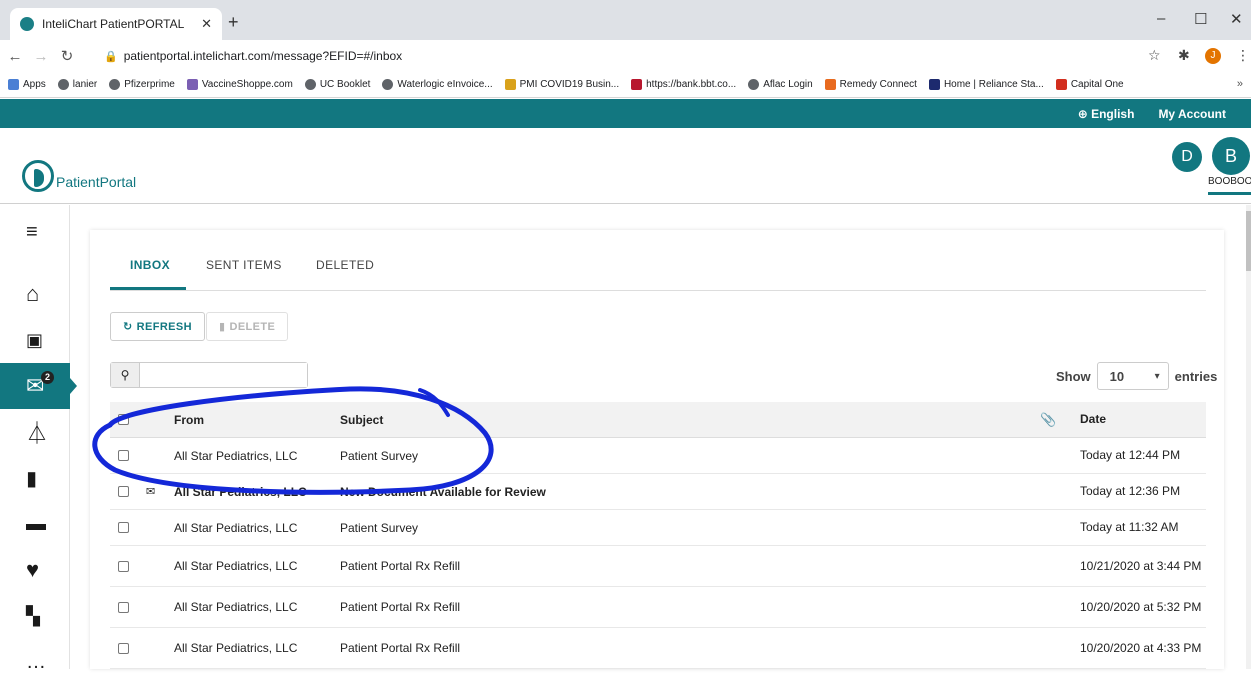 This screenshot has width=1251, height=685. I want to click on refresh-button: ↻ REFRESH, so click(157, 326).